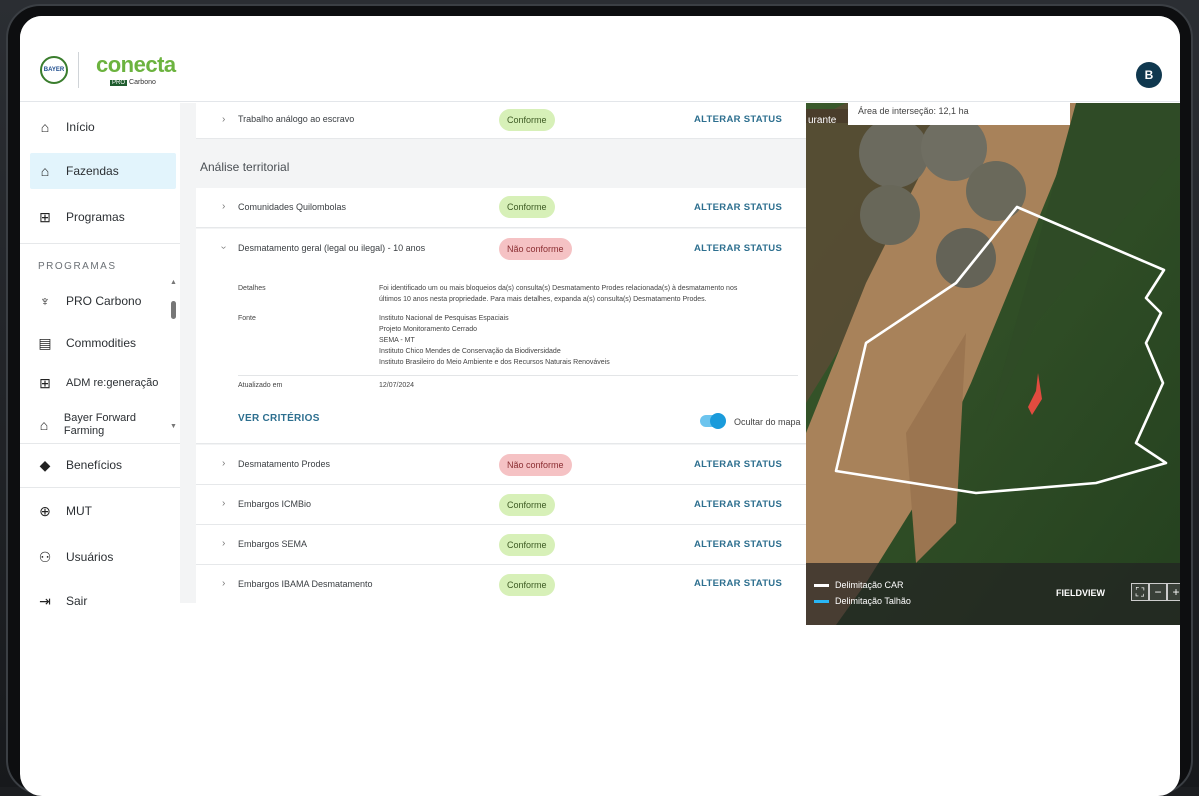 The width and height of the screenshot is (1199, 796). What do you see at coordinates (45, 342) in the screenshot?
I see `doc-icon: ▤` at bounding box center [45, 342].